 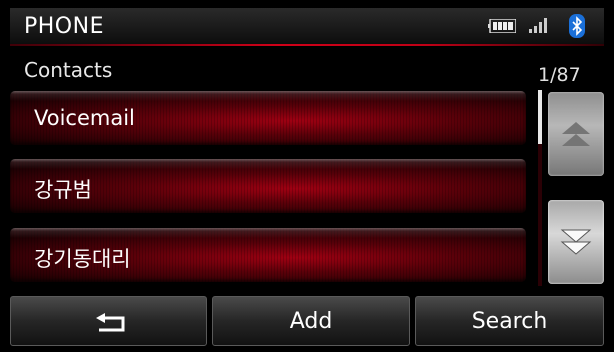 I want to click on back-arrow-icon, so click(x=110, y=322).